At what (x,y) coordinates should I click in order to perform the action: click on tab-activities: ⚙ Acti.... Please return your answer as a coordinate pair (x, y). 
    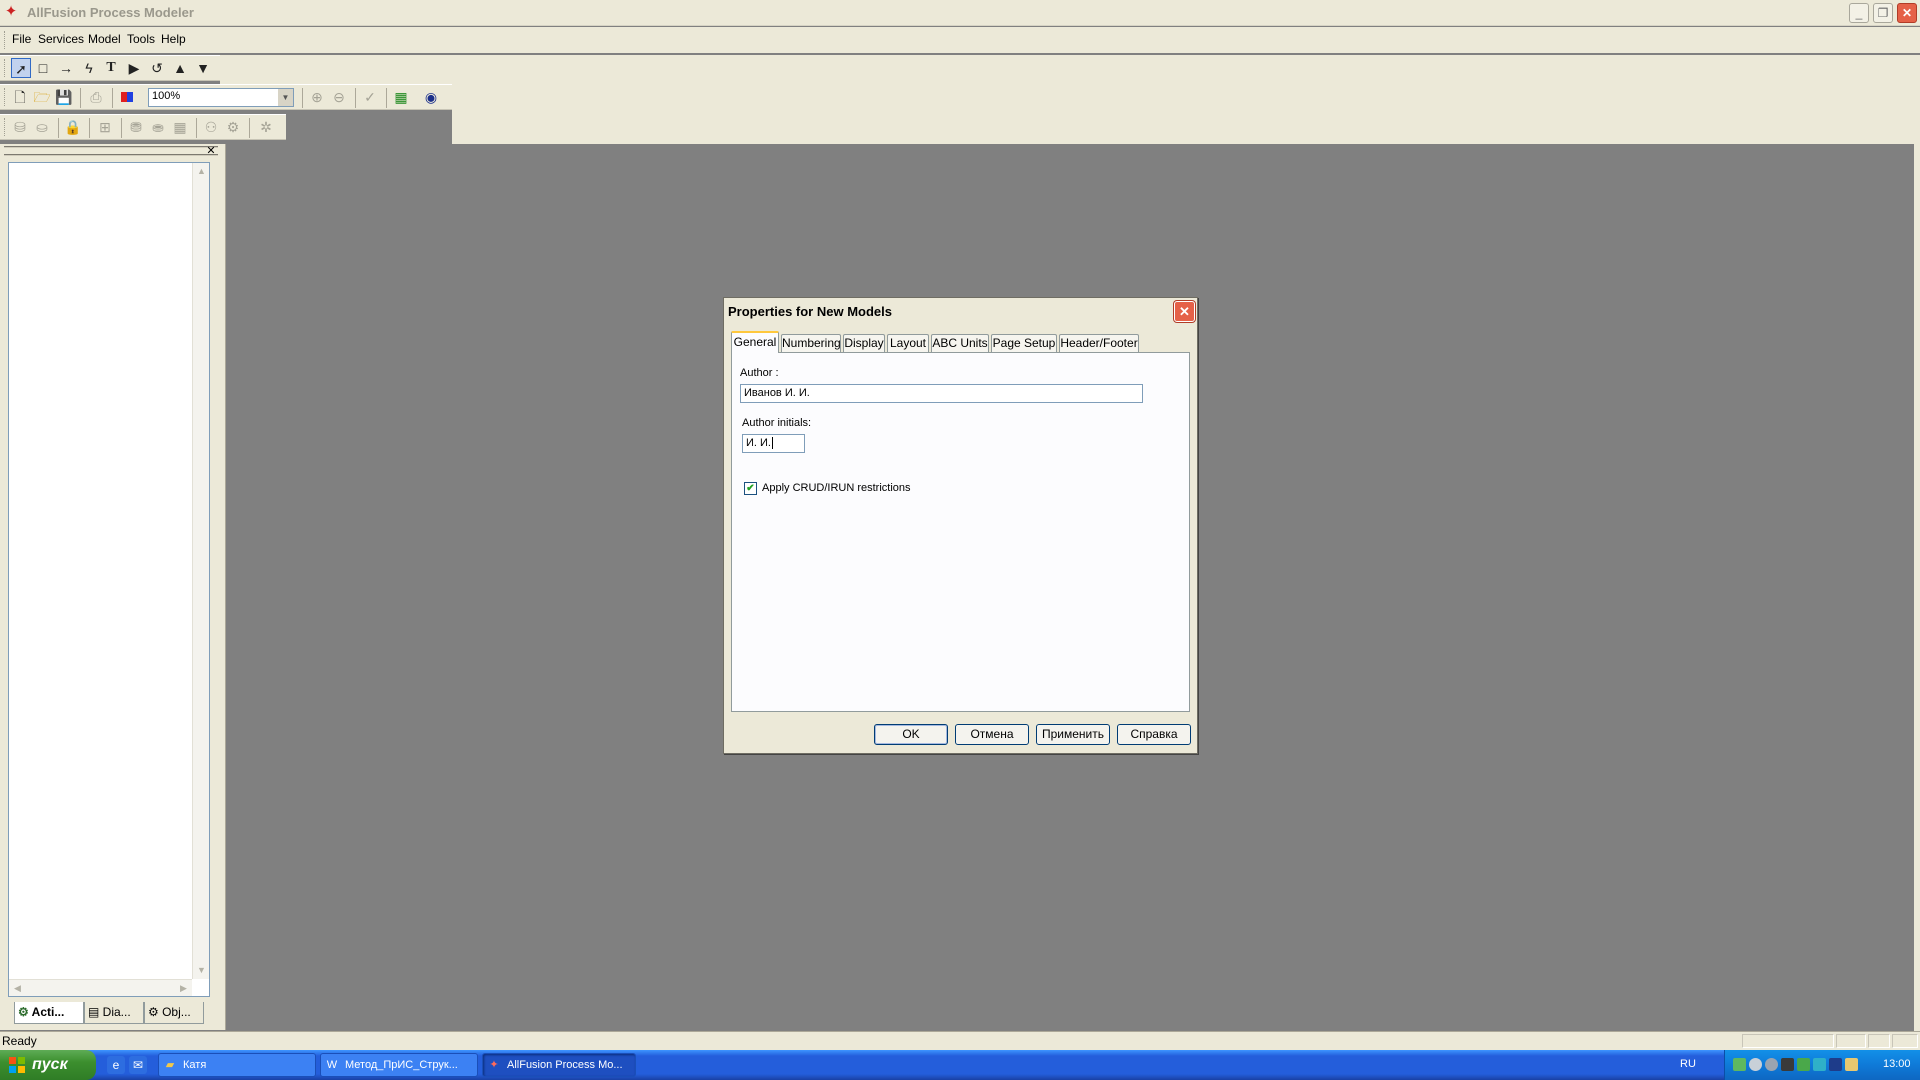
    Looking at the image, I should click on (49, 1013).